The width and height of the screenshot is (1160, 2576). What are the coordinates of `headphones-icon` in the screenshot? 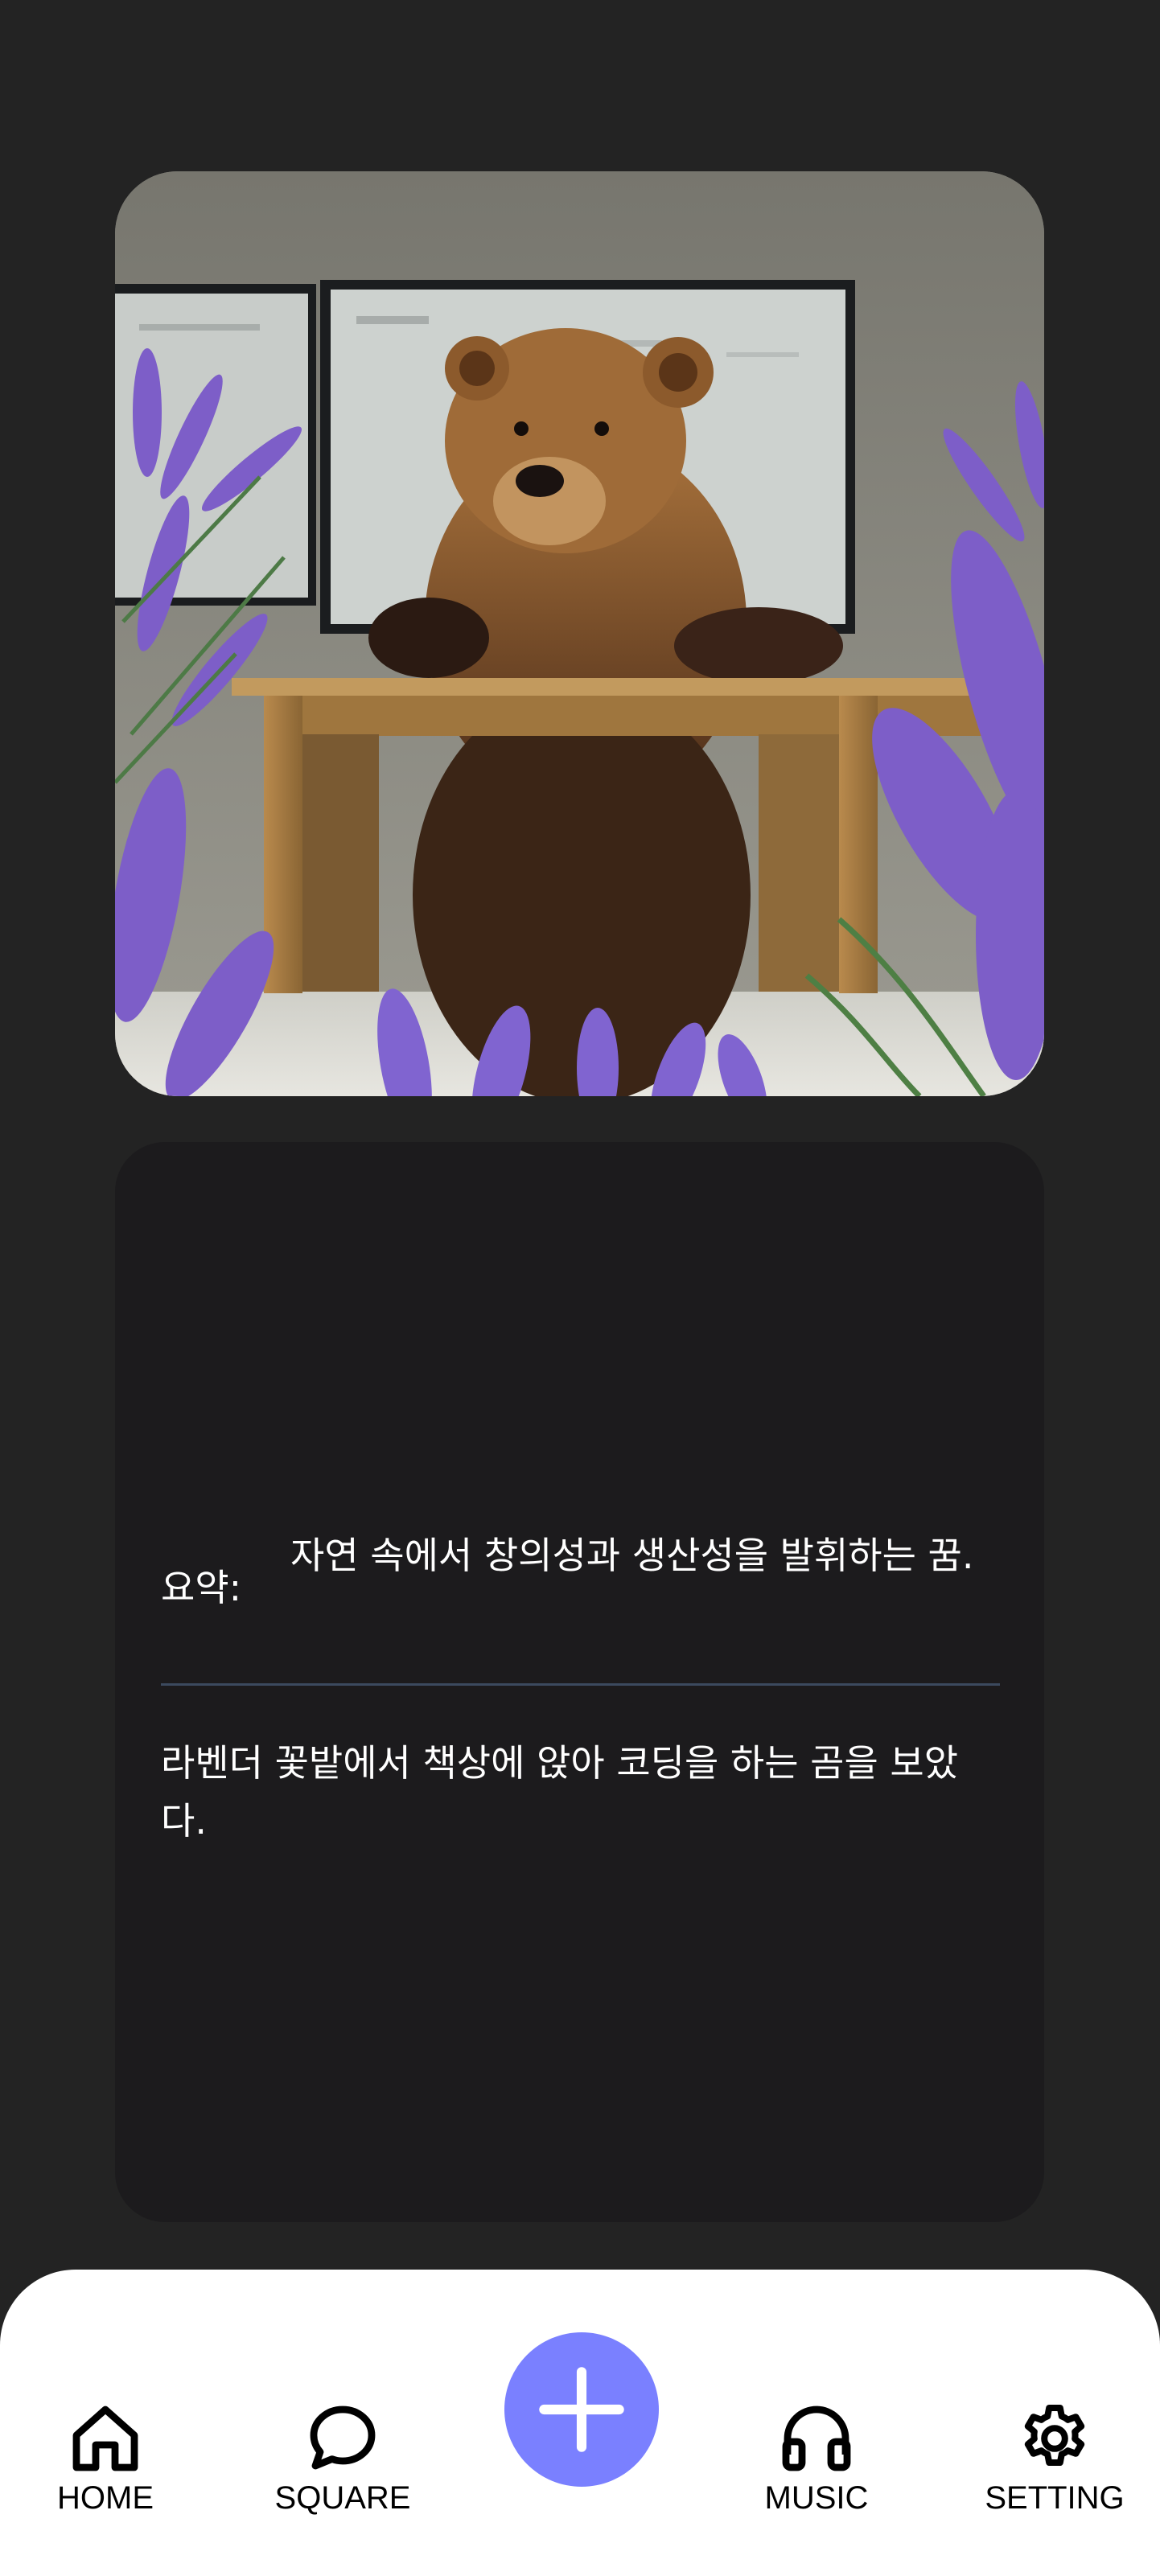 It's located at (816, 2438).